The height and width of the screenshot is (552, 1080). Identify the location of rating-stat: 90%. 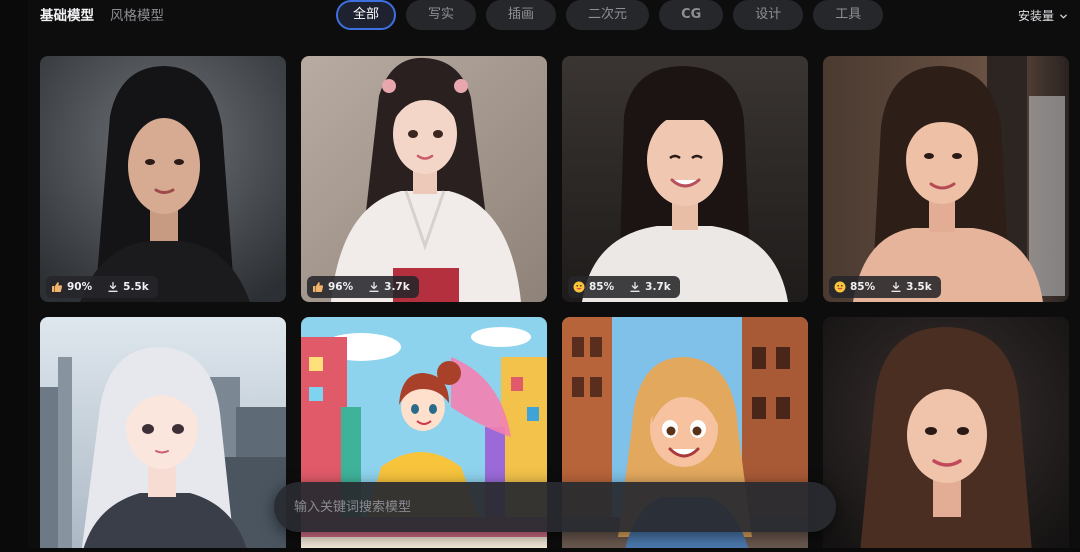
(71, 287).